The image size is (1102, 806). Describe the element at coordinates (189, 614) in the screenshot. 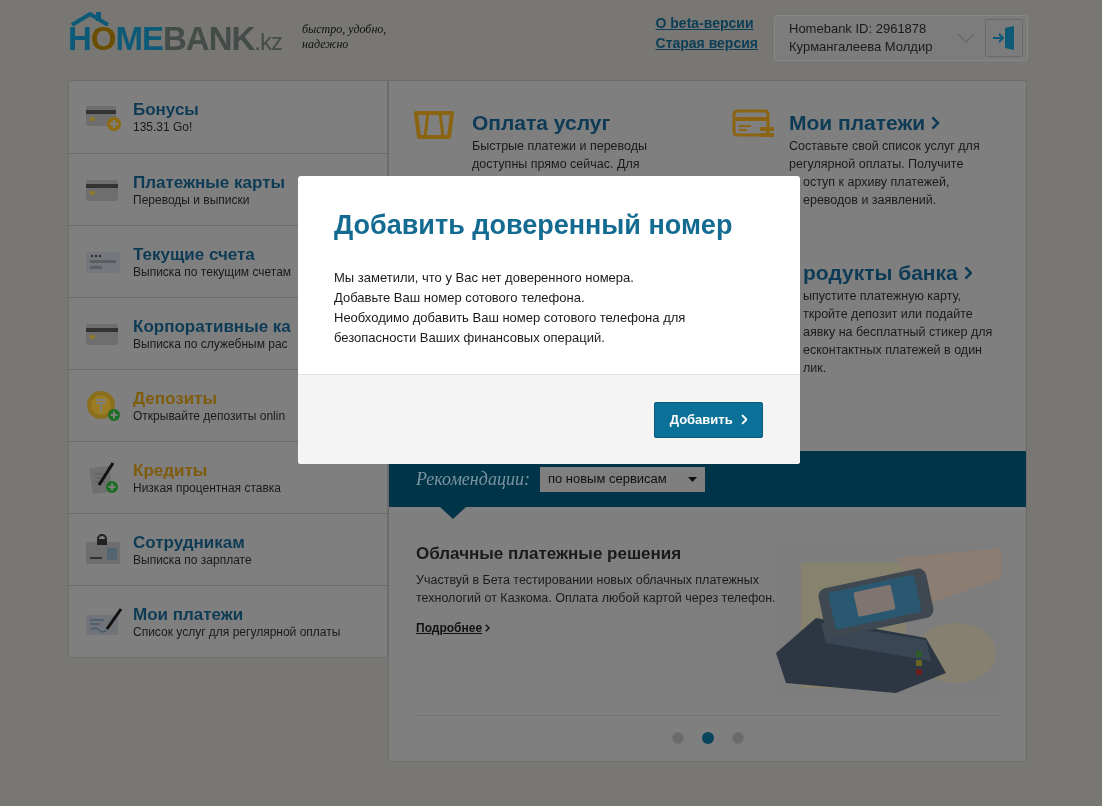

I see `sidebar-item-title: Мои платежи` at that location.